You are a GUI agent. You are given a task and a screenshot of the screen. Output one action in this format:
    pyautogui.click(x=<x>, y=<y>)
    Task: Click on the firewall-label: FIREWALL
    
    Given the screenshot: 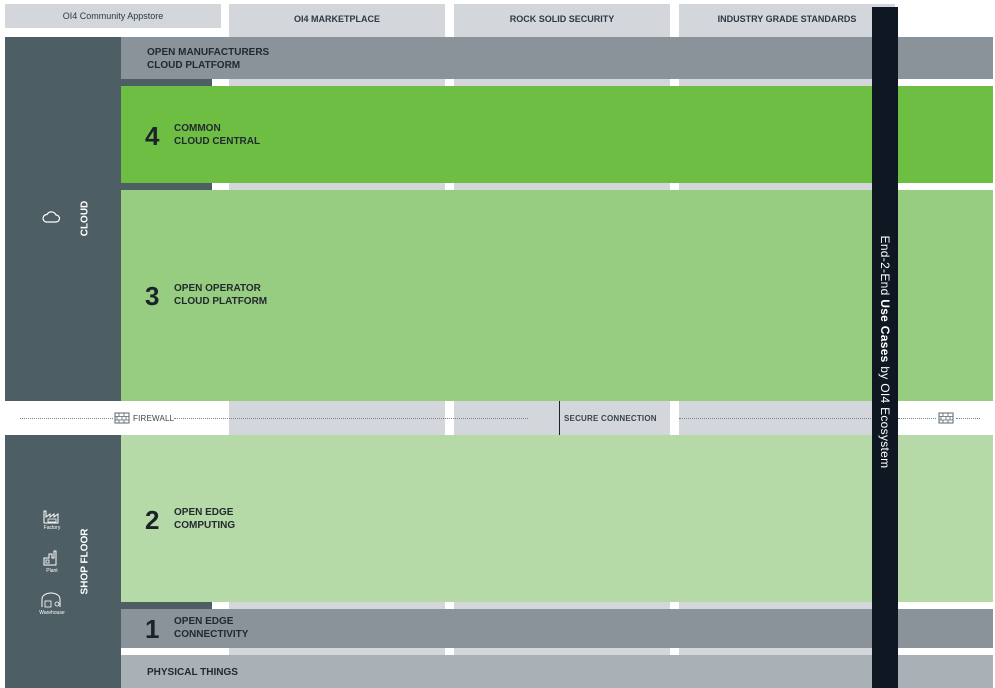 What is the action you would take?
    pyautogui.click(x=154, y=418)
    